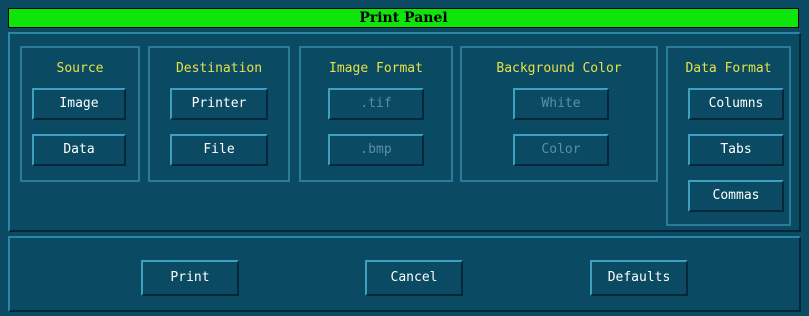  Describe the element at coordinates (414, 278) in the screenshot. I see `cancel-button: Cancel` at that location.